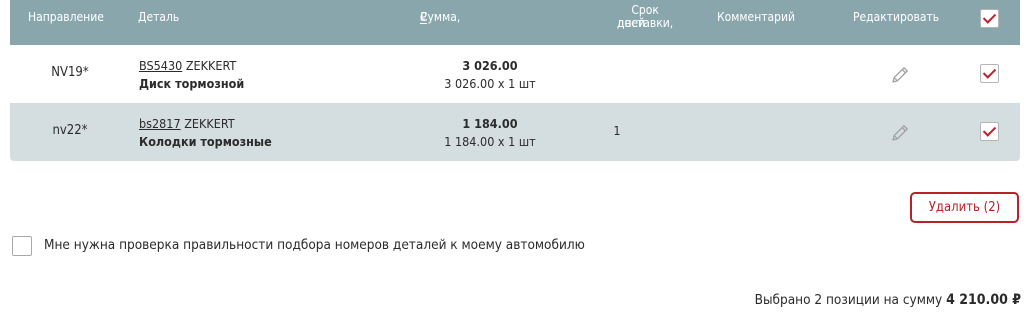 Image resolution: width=1035 pixels, height=325 pixels. What do you see at coordinates (989, 18) in the screenshot?
I see `select-all-checkbox` at bounding box center [989, 18].